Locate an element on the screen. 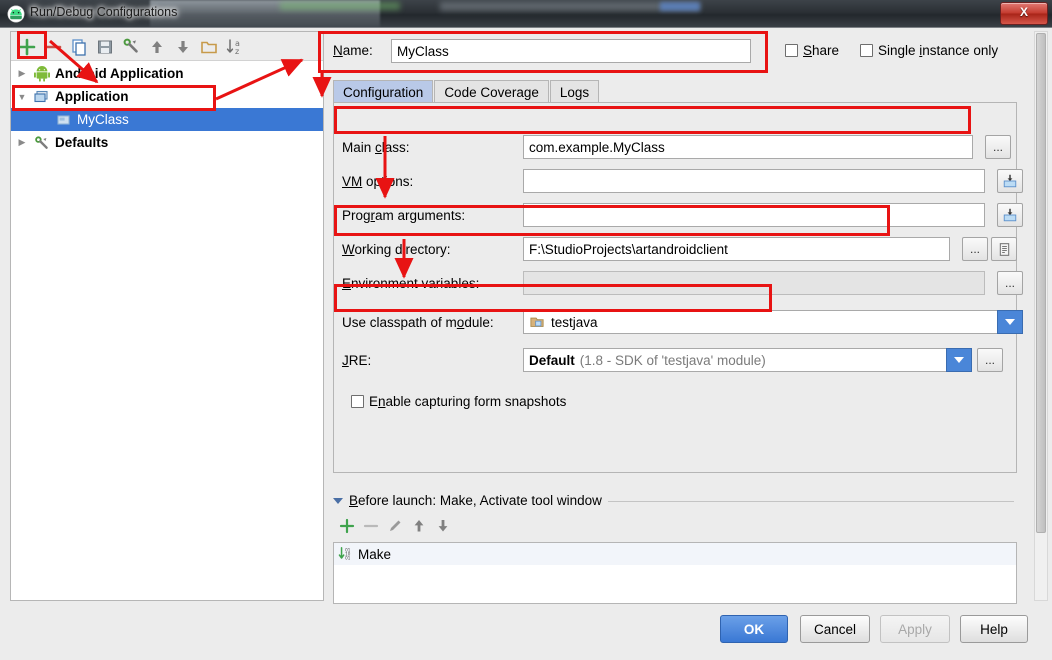 The width and height of the screenshot is (1052, 660). main-class-label: Main class: is located at coordinates (376, 147).